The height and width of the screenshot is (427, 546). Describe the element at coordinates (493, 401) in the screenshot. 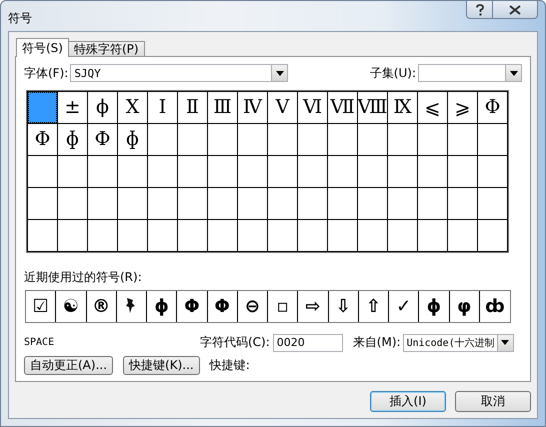

I see `dialog-button: 取消` at that location.